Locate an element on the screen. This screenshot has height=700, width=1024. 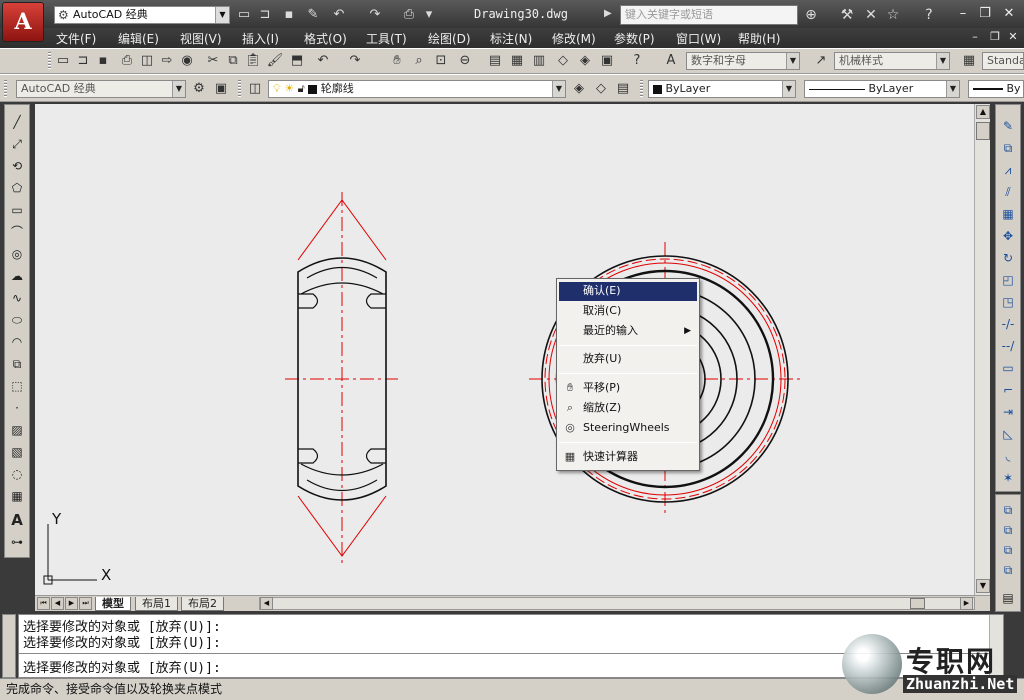
bring-to-front-icon: ⧉ is located at coordinates (1008, 510).